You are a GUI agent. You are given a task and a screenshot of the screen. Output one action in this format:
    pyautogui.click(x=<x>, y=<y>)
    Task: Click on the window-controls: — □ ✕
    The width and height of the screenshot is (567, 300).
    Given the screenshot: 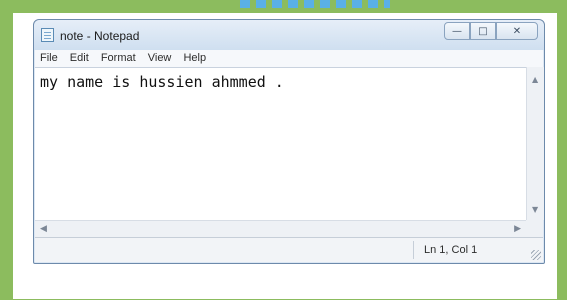 What is the action you would take?
    pyautogui.click(x=491, y=32)
    